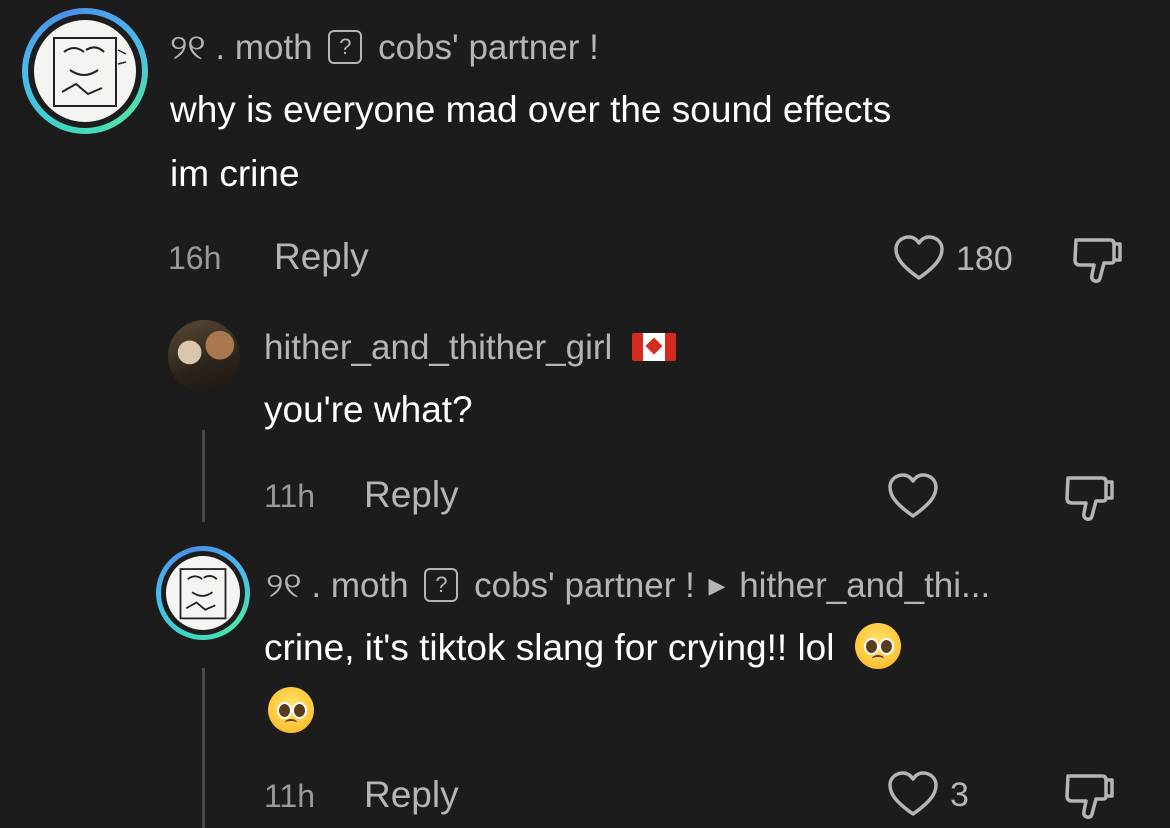  I want to click on like-count: 180, so click(984, 259).